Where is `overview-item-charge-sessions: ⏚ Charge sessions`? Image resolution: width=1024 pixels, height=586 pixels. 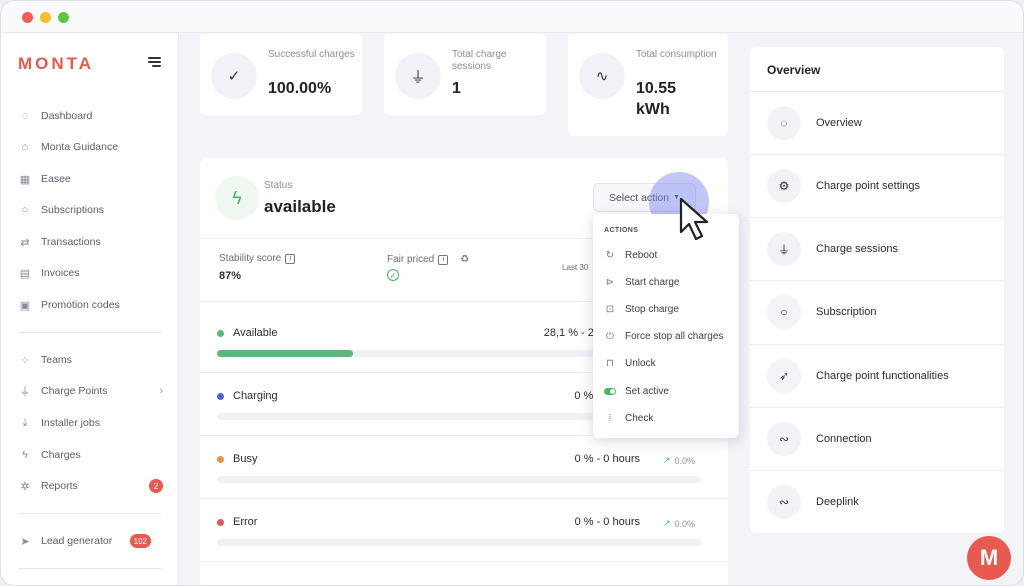
overview-item-charge-sessions: ⏚ Charge sessions is located at coordinates (877, 248).